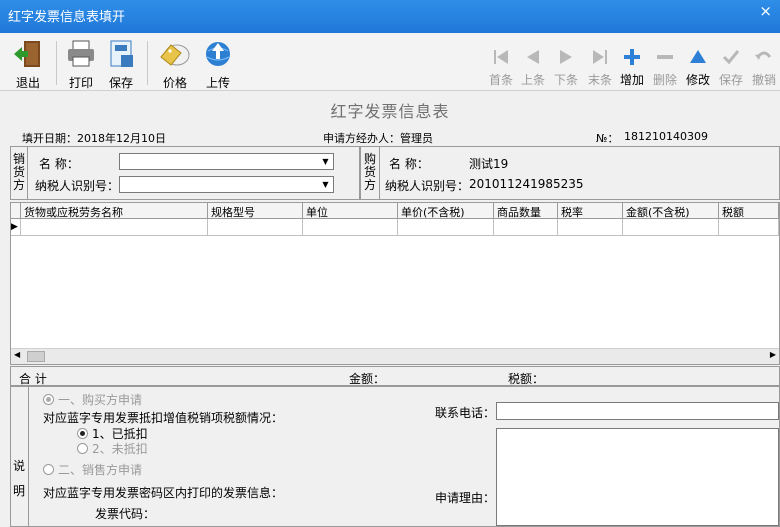 The height and width of the screenshot is (527, 780). What do you see at coordinates (370, 172) in the screenshot?
I see `buyer-side-label: 购货方` at bounding box center [370, 172].